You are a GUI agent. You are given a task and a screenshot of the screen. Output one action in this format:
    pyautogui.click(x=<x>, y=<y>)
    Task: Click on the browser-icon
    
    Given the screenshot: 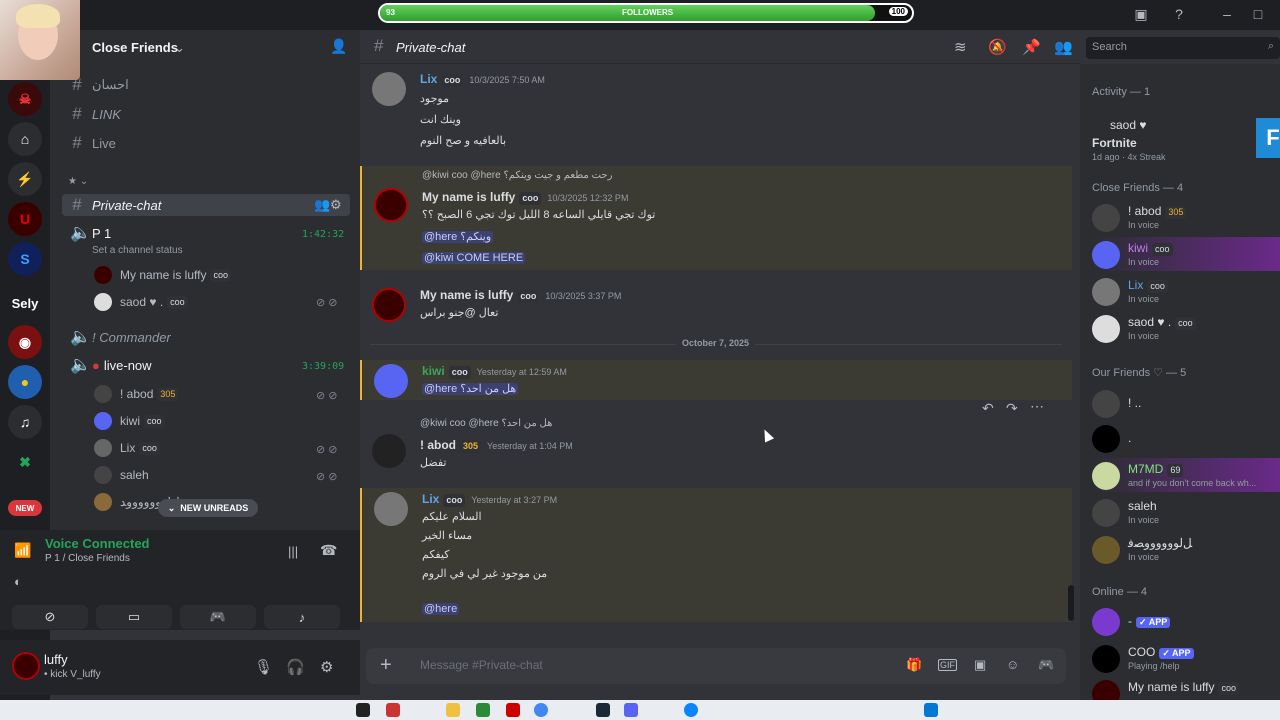 What is the action you would take?
    pyautogui.click(x=541, y=710)
    